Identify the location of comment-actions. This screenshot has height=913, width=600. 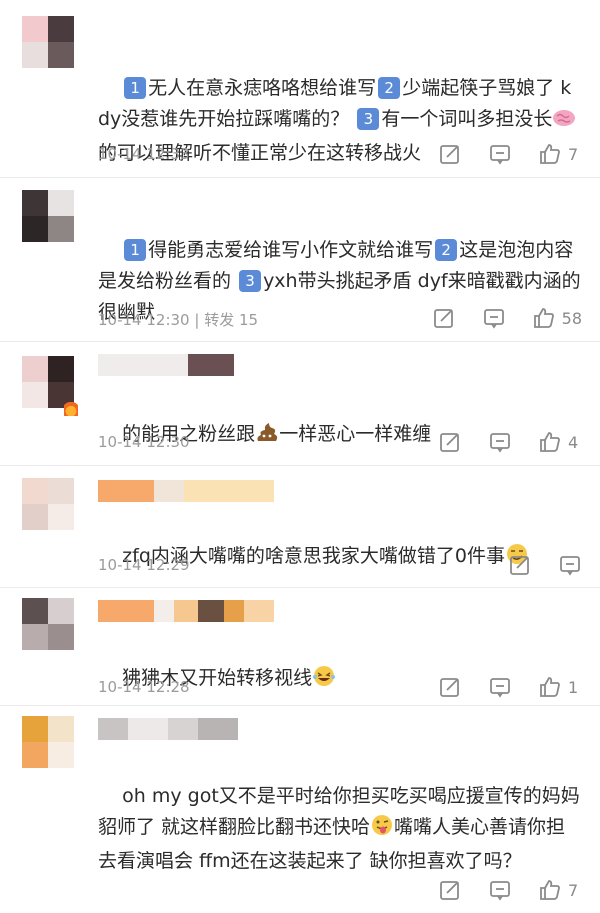
(532, 565).